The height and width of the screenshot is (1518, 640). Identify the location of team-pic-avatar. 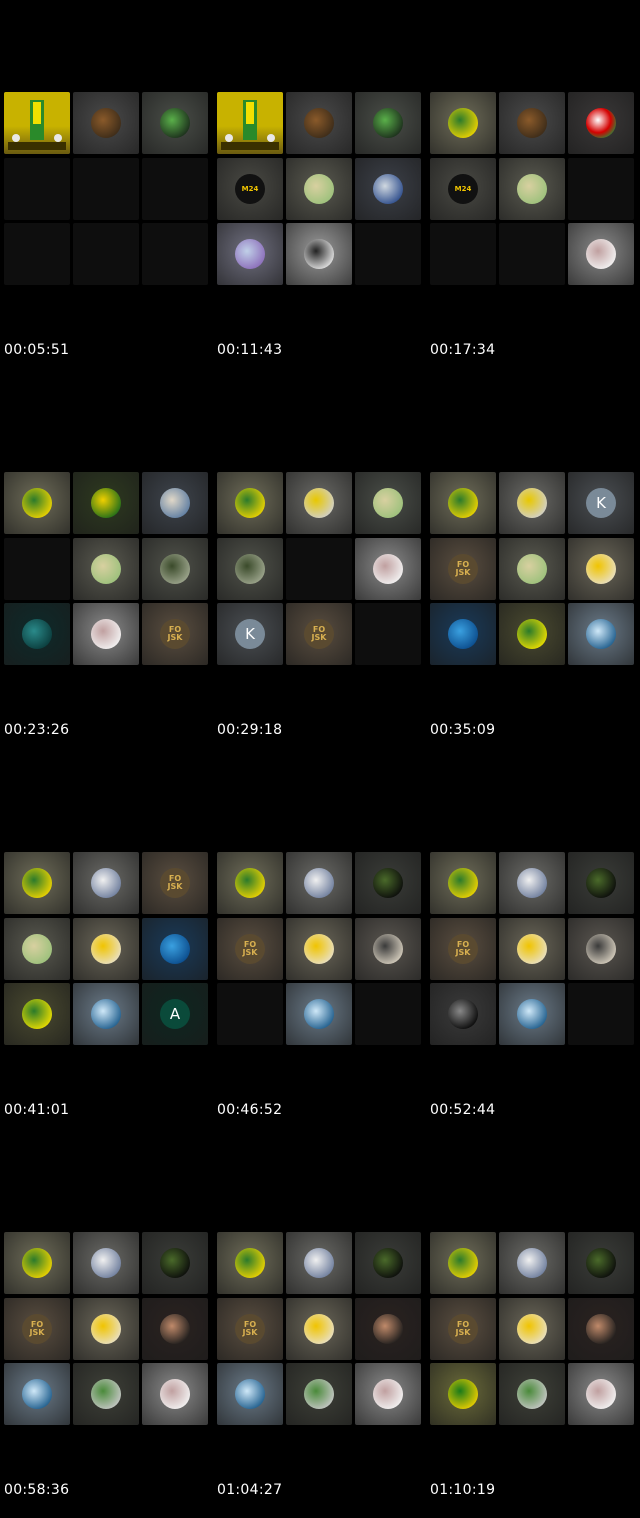
(319, 1394).